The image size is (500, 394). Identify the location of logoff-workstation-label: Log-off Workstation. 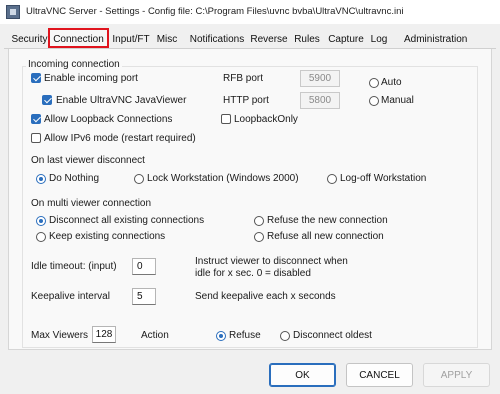
(383, 178).